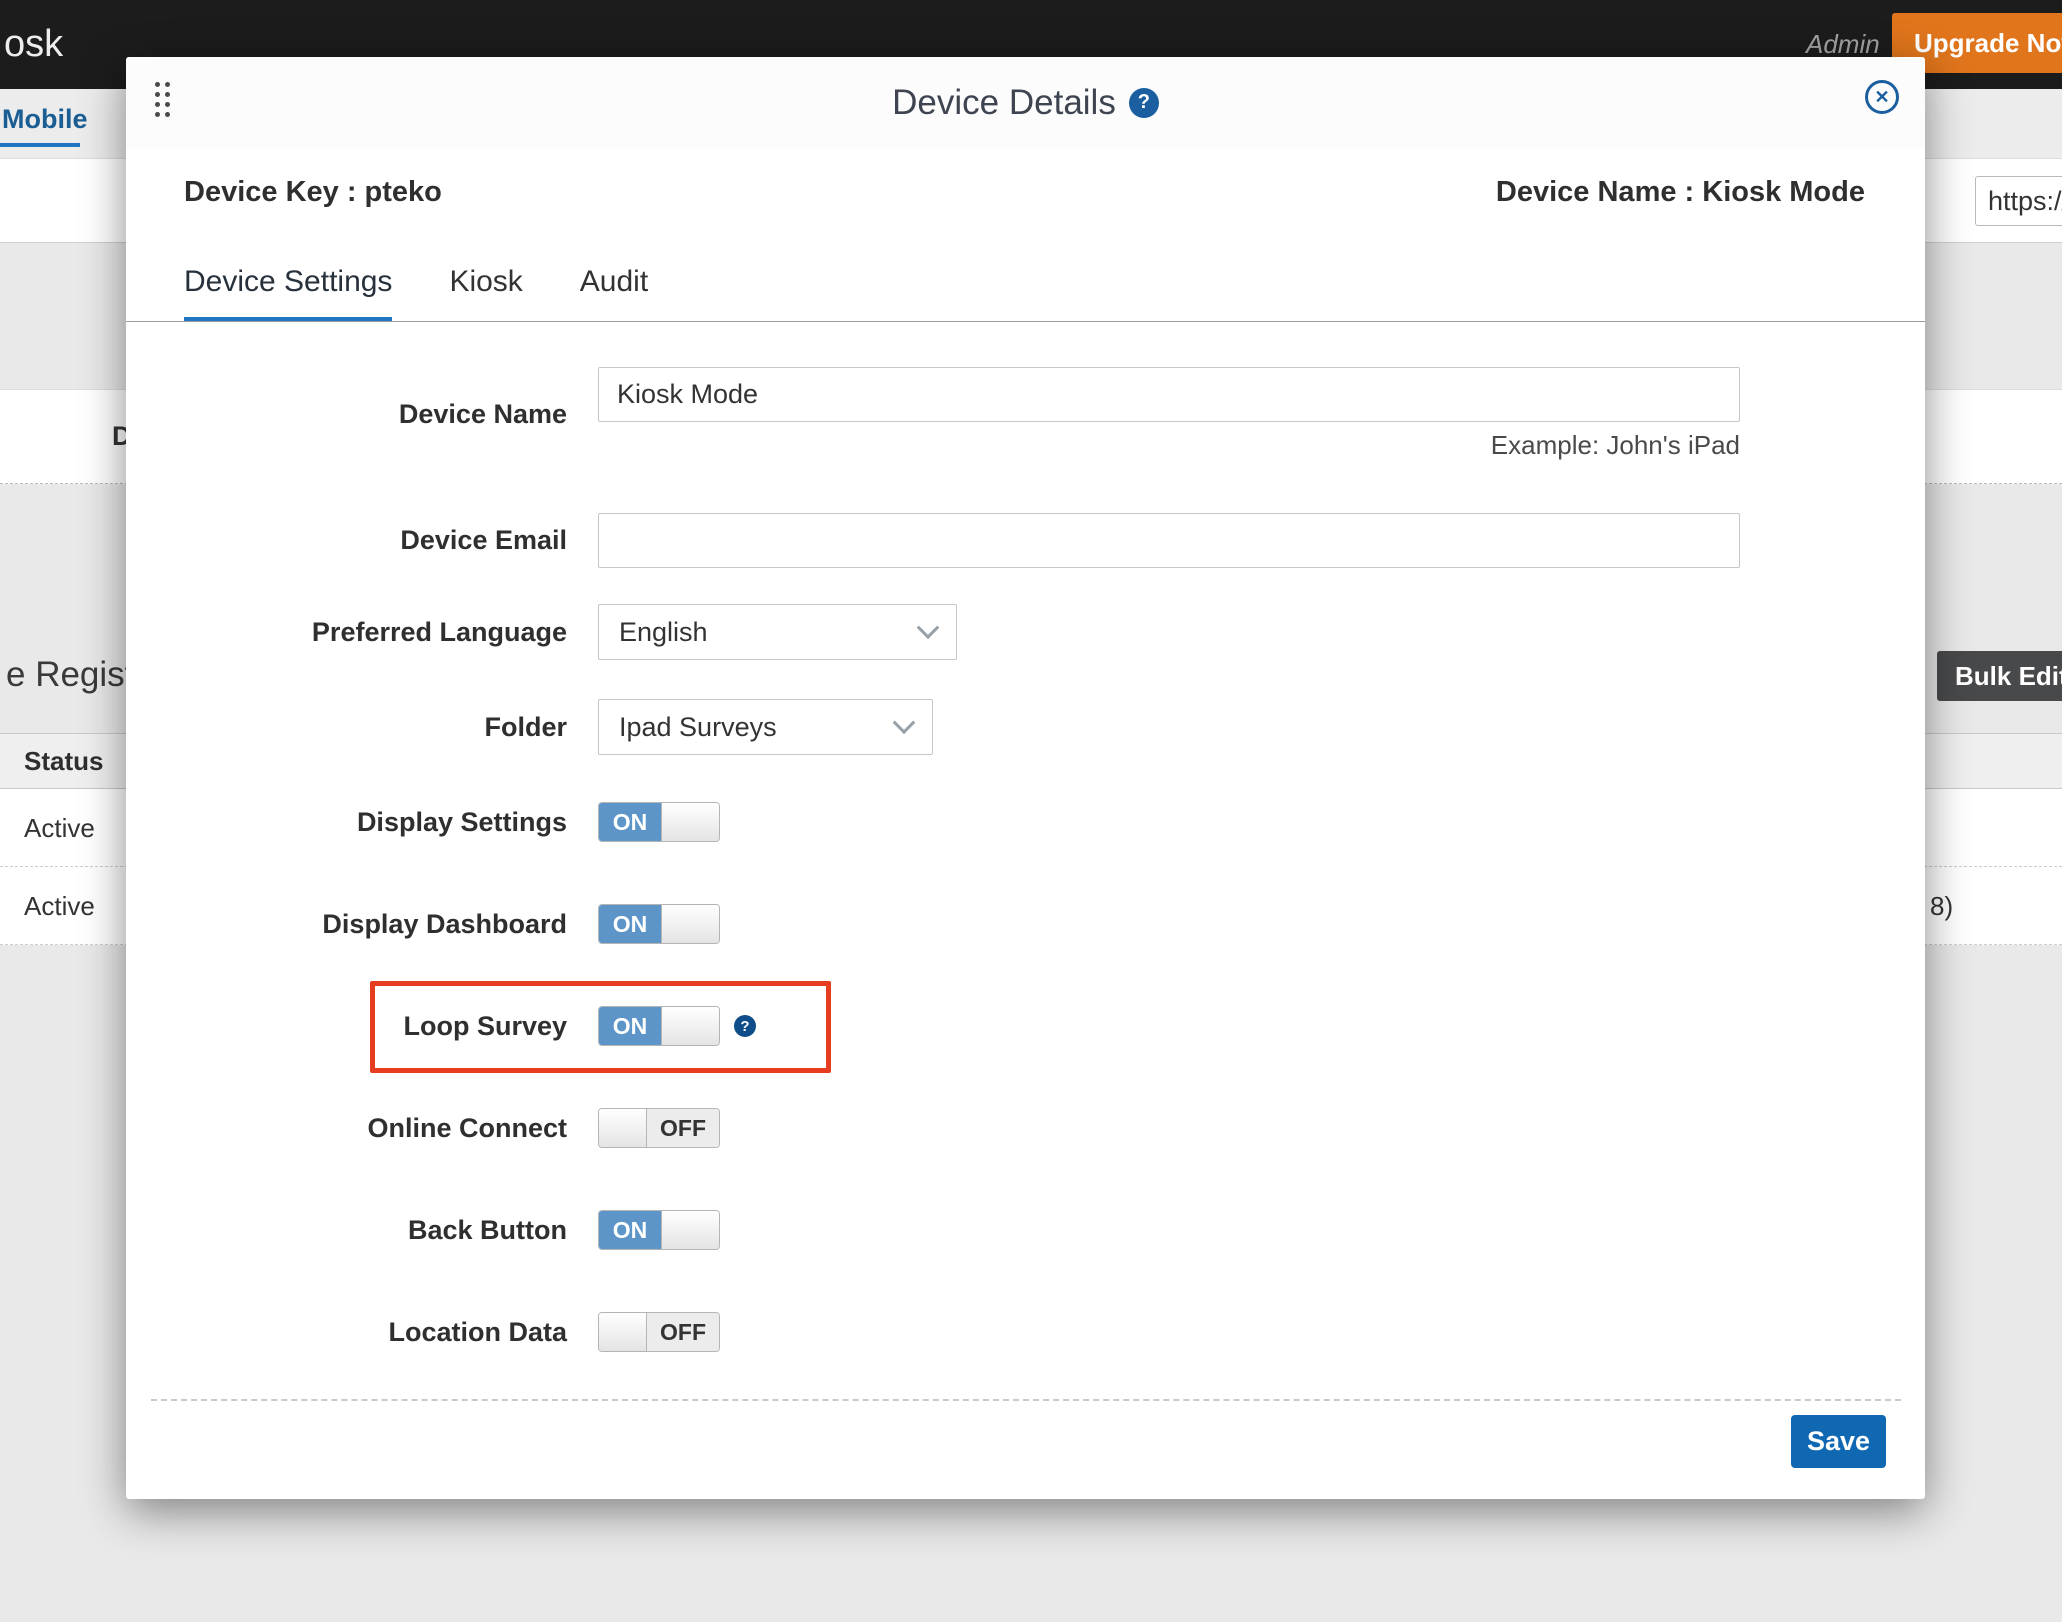 This screenshot has height=1622, width=2062. Describe the element at coordinates (1025, 727) in the screenshot. I see `folder-row: Folder Ipad Surveys` at that location.